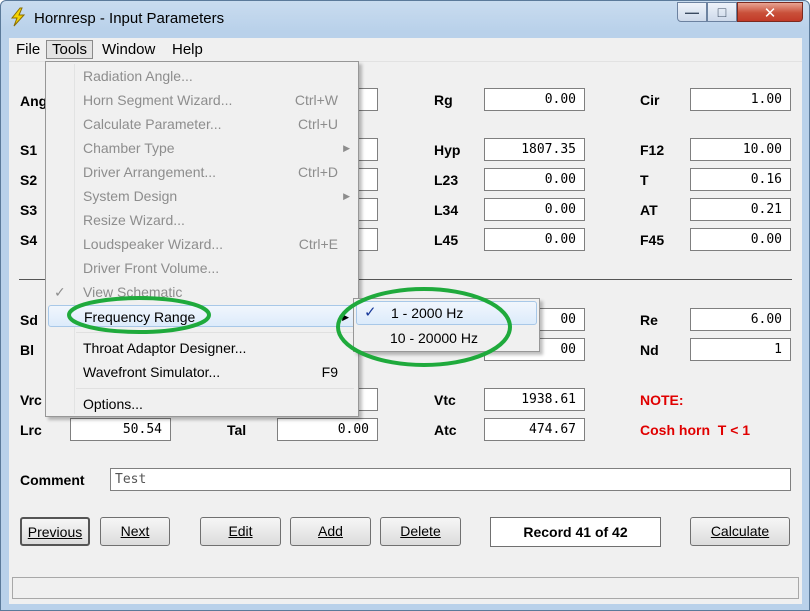 The height and width of the screenshot is (611, 810). What do you see at coordinates (240, 531) in the screenshot?
I see `edit-button: Edit` at bounding box center [240, 531].